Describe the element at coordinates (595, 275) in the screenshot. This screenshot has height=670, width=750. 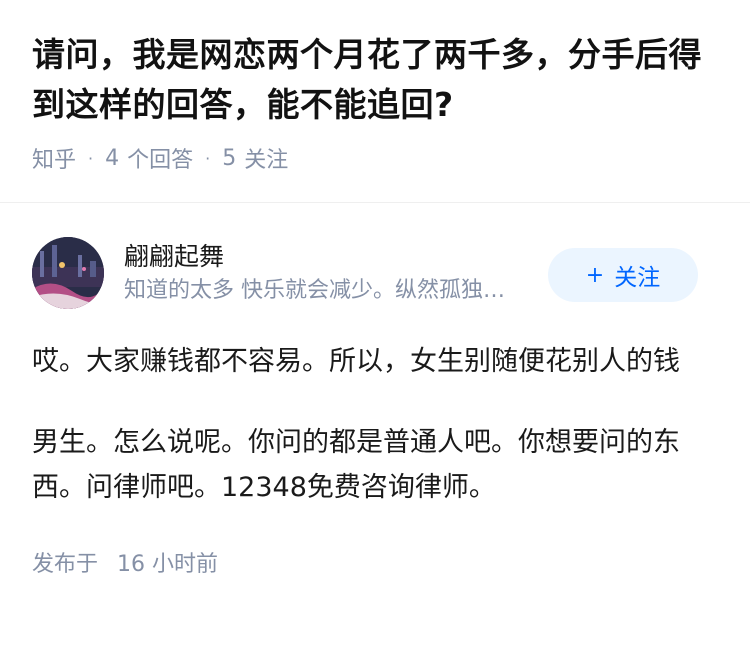
I see `plus-icon: +` at that location.